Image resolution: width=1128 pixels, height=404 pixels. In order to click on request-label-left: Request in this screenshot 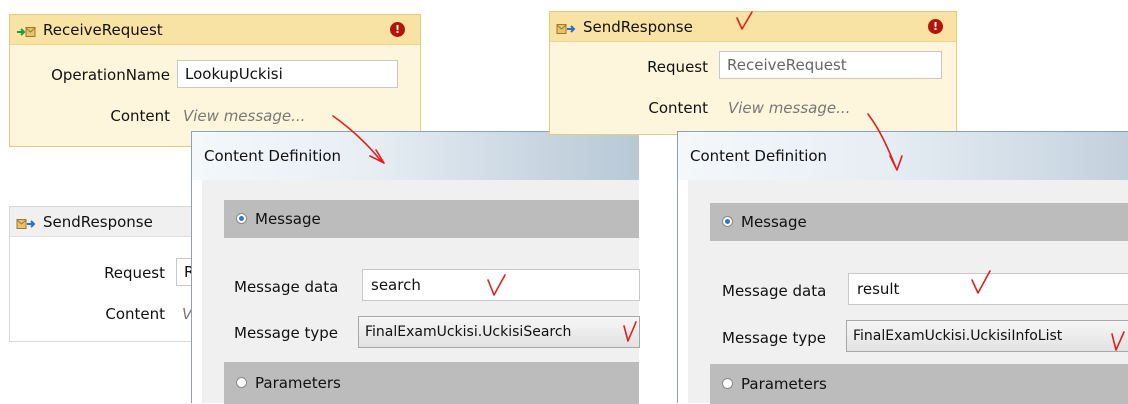, I will do `click(134, 273)`.